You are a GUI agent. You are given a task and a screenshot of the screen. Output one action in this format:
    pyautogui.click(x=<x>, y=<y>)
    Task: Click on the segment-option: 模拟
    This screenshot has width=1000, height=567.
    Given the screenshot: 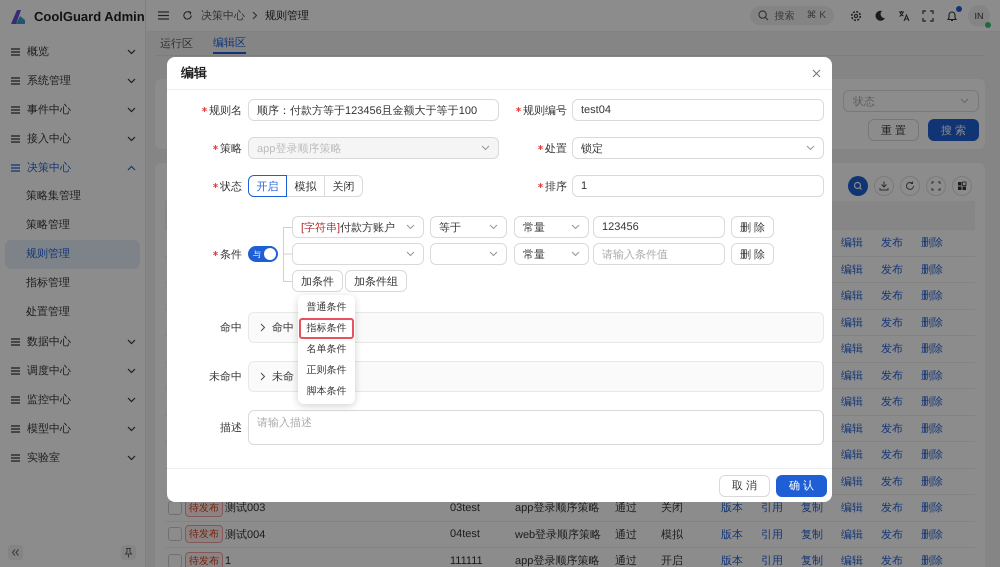 What is the action you would take?
    pyautogui.click(x=305, y=186)
    